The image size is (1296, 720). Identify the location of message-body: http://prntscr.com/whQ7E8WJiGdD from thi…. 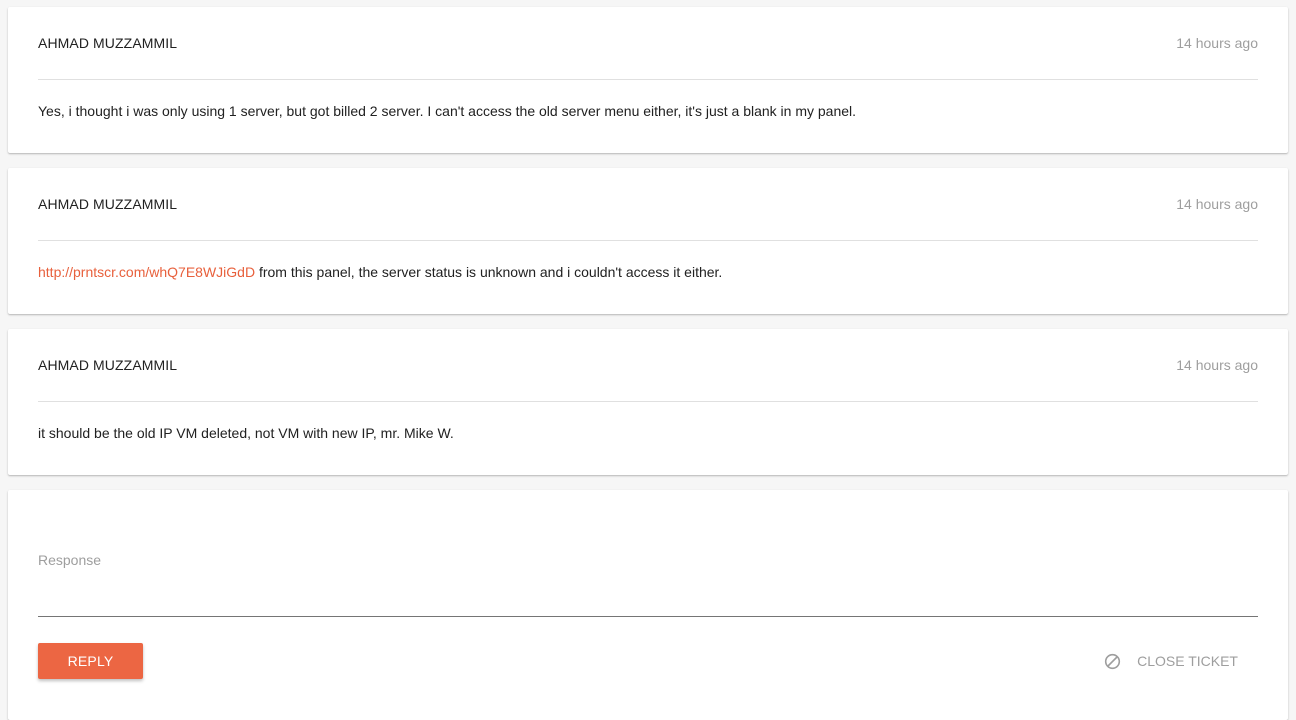
(648, 261).